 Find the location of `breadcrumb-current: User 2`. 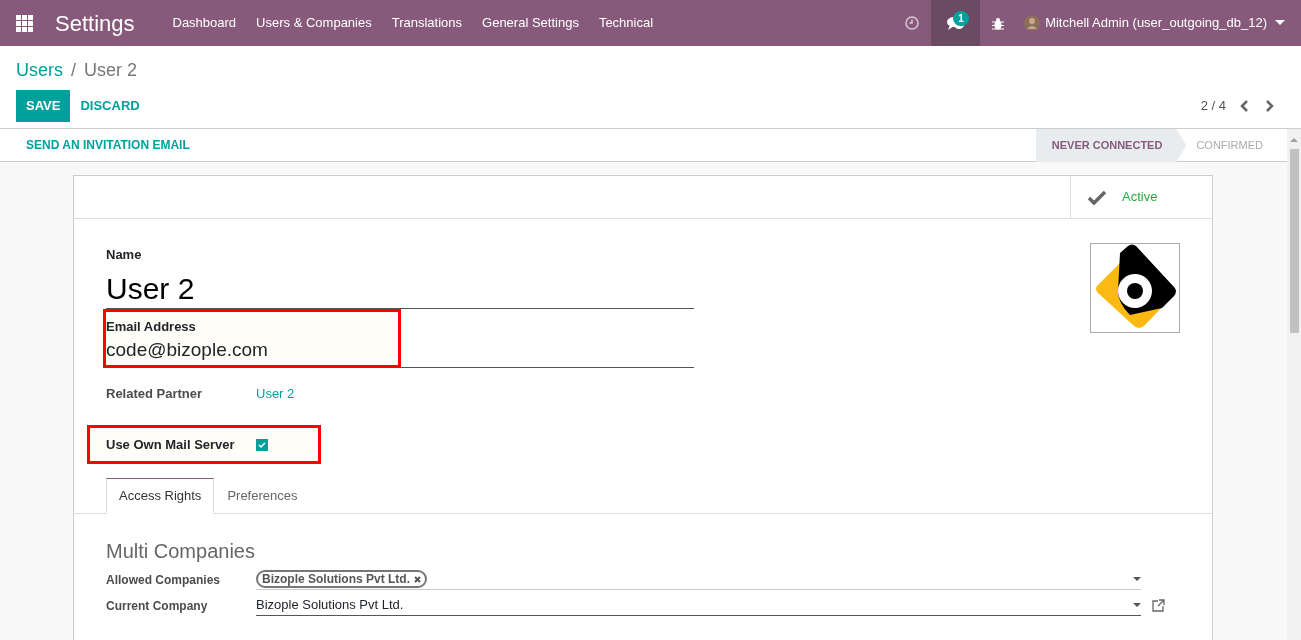

breadcrumb-current: User 2 is located at coordinates (111, 70).